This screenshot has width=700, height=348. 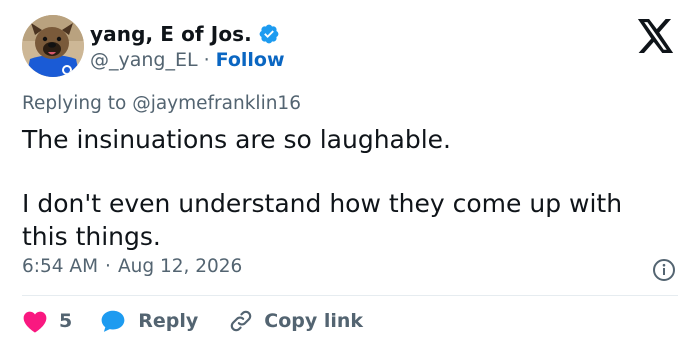 I want to click on copy-link-button: Copy link, so click(x=295, y=321).